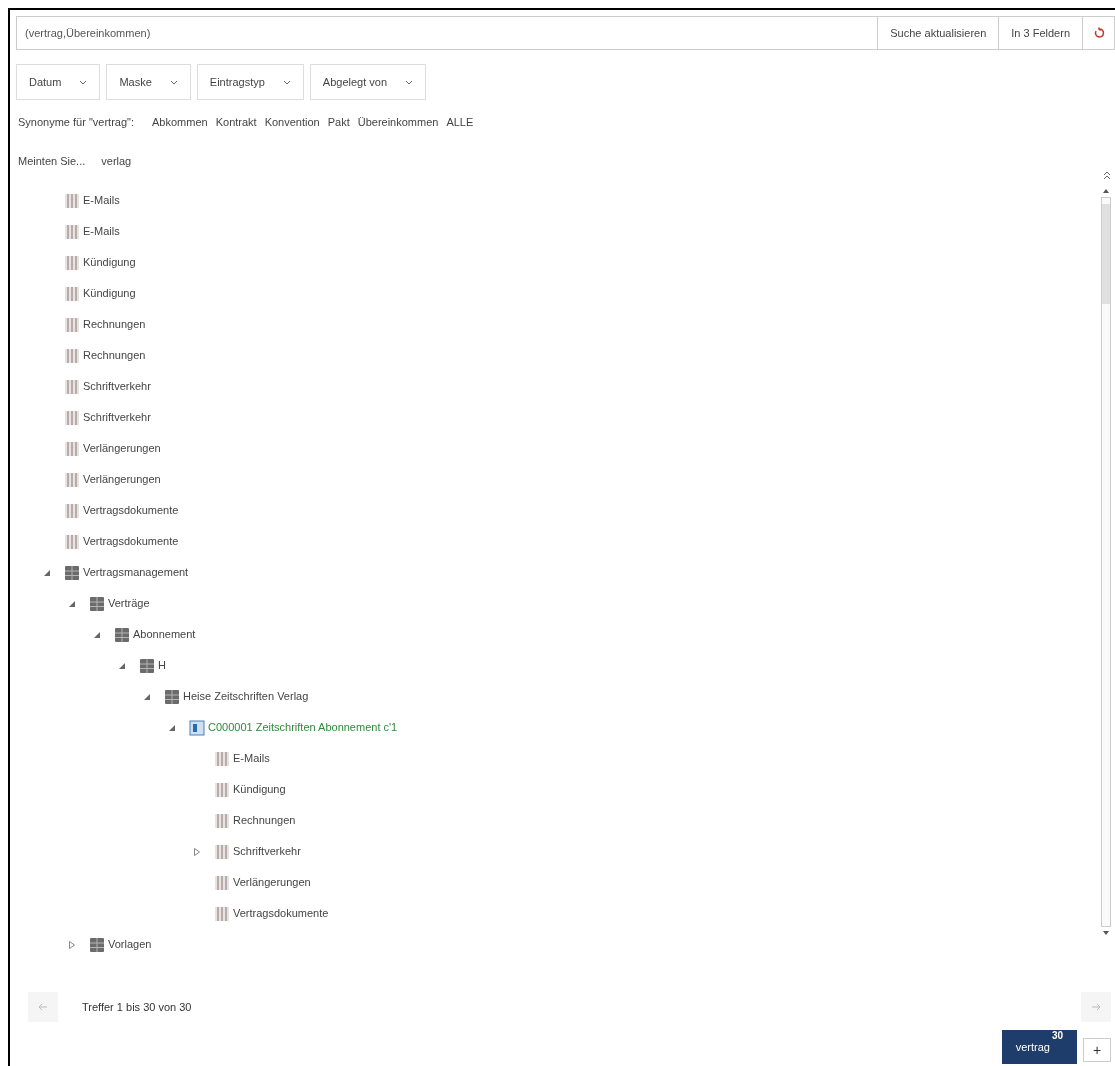 The image size is (1115, 1066). What do you see at coordinates (246, 696) in the screenshot?
I see `tree-item: Heise Zeitschriften Verlag` at bounding box center [246, 696].